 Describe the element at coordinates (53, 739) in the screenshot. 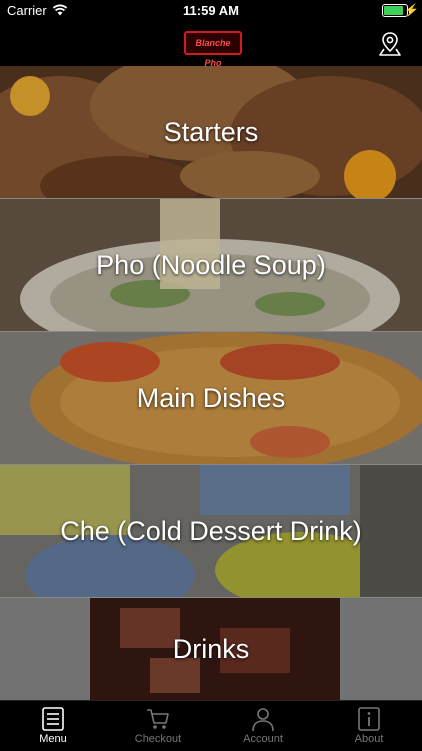

I see `tab-label: Menu` at that location.